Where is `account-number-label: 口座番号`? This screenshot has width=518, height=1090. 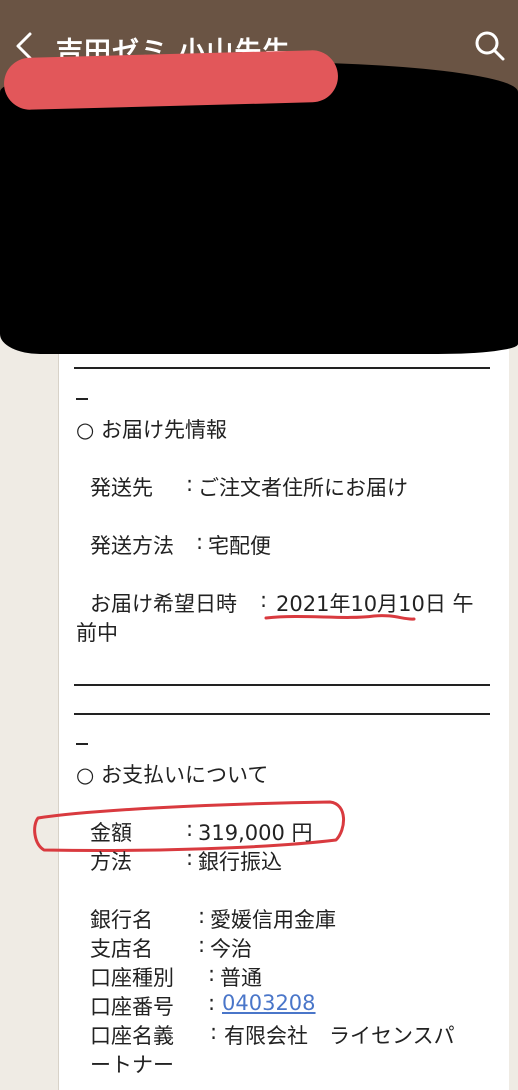 account-number-label: 口座番号 is located at coordinates (132, 1007).